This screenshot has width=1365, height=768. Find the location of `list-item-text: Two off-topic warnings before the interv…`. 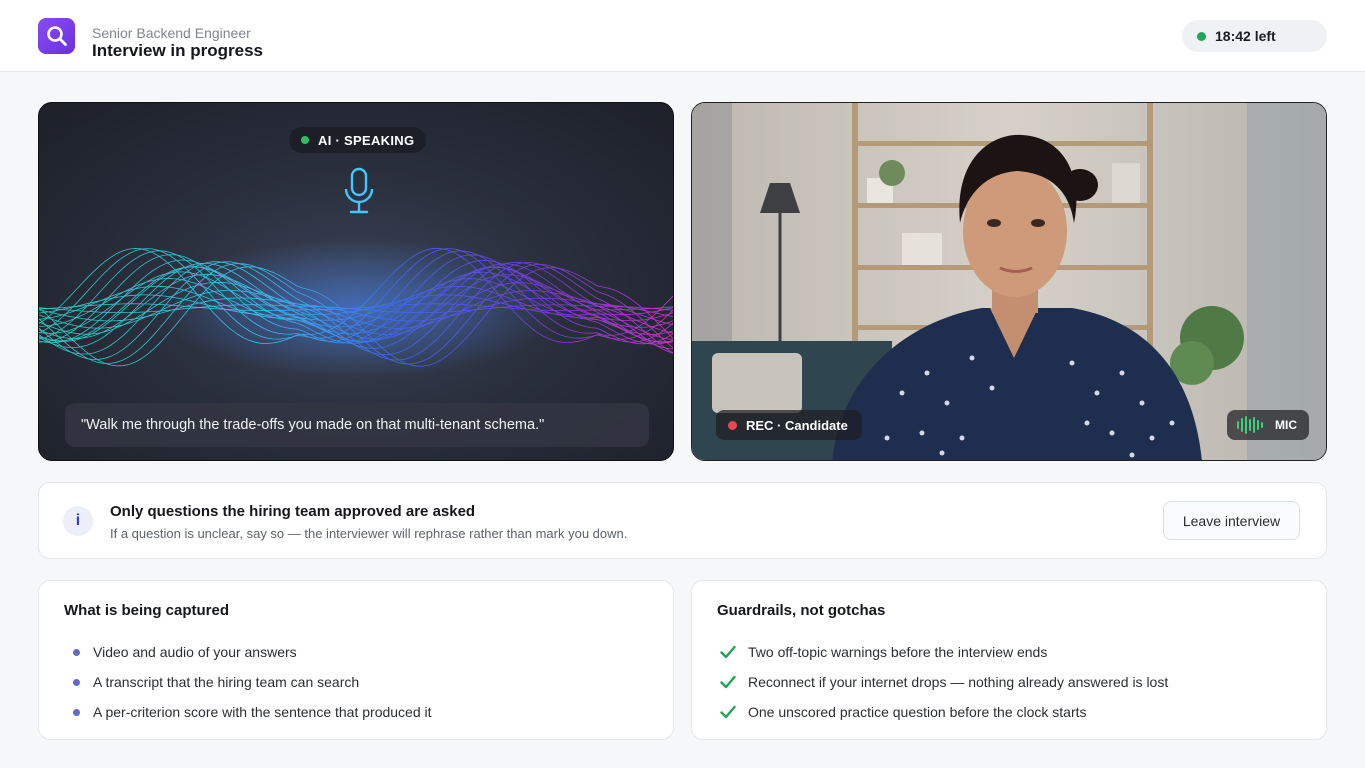

list-item-text: Two off-topic warnings before the interv… is located at coordinates (898, 652).